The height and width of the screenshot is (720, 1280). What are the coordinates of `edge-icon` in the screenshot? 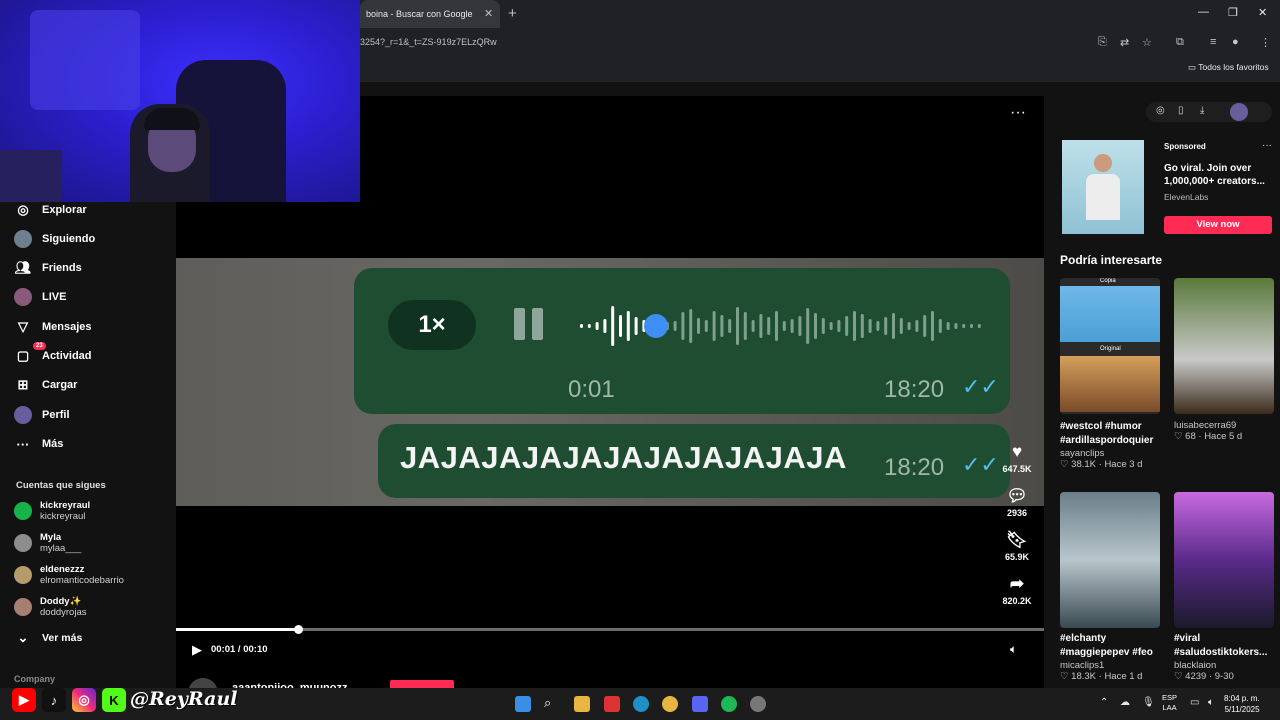 It's located at (641, 704).